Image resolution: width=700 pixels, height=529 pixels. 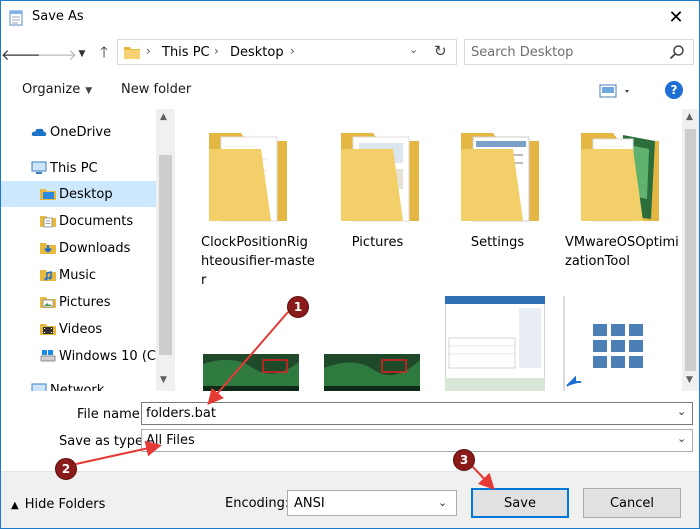 What do you see at coordinates (89, 91) in the screenshot?
I see `caret-down-icon: ▼` at bounding box center [89, 91].